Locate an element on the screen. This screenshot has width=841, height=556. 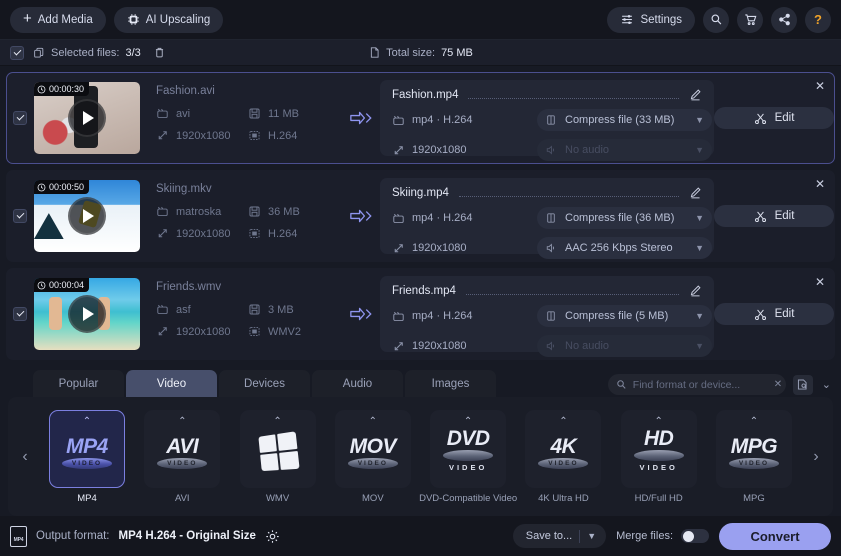
format-card-body: ⌃ MPG VIDEO is located at coordinates (753, 448).